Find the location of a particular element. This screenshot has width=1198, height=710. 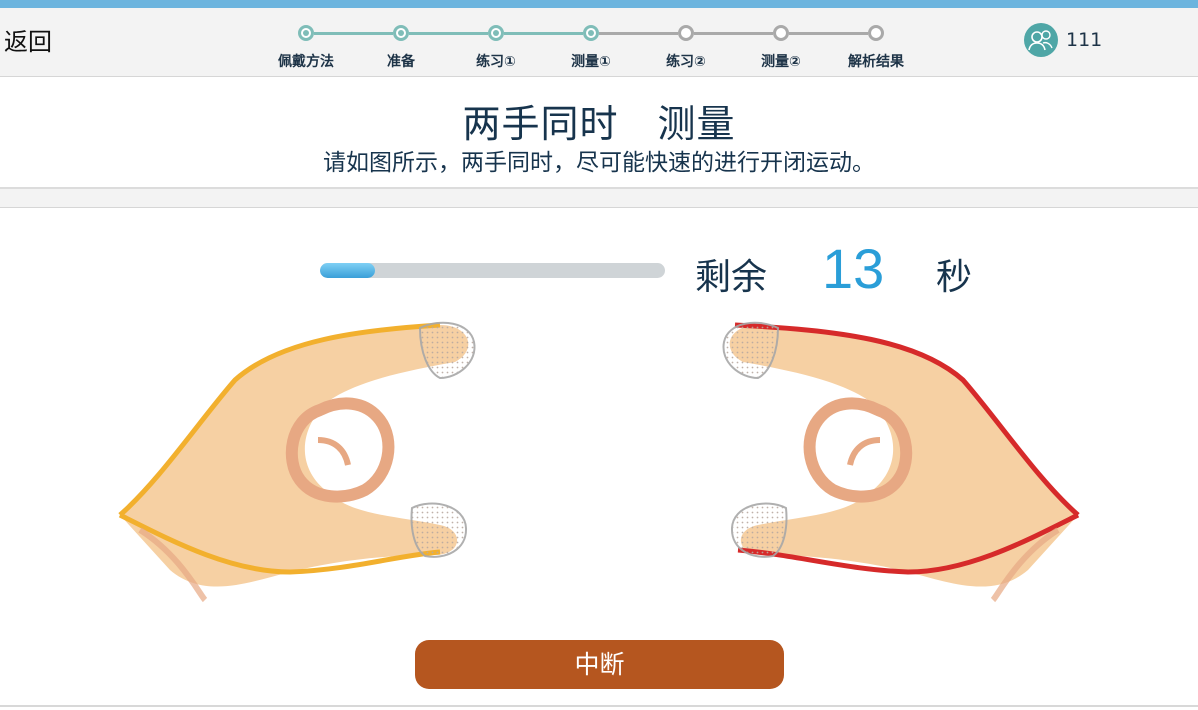

step-progress: 佩戴方法 准备 练习① 测量① 练习② 测量② 解析结果 is located at coordinates (599, 42).